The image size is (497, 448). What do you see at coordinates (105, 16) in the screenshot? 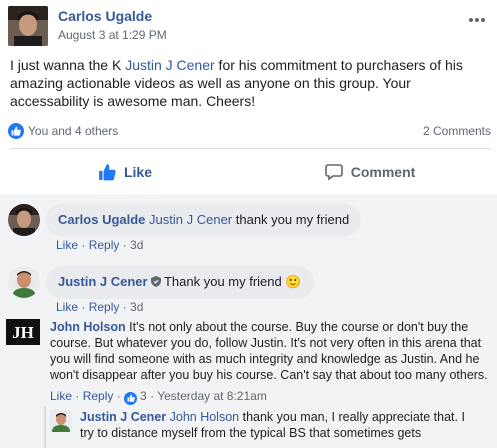
I see `post-author-name: Carlos Ugalde` at bounding box center [105, 16].